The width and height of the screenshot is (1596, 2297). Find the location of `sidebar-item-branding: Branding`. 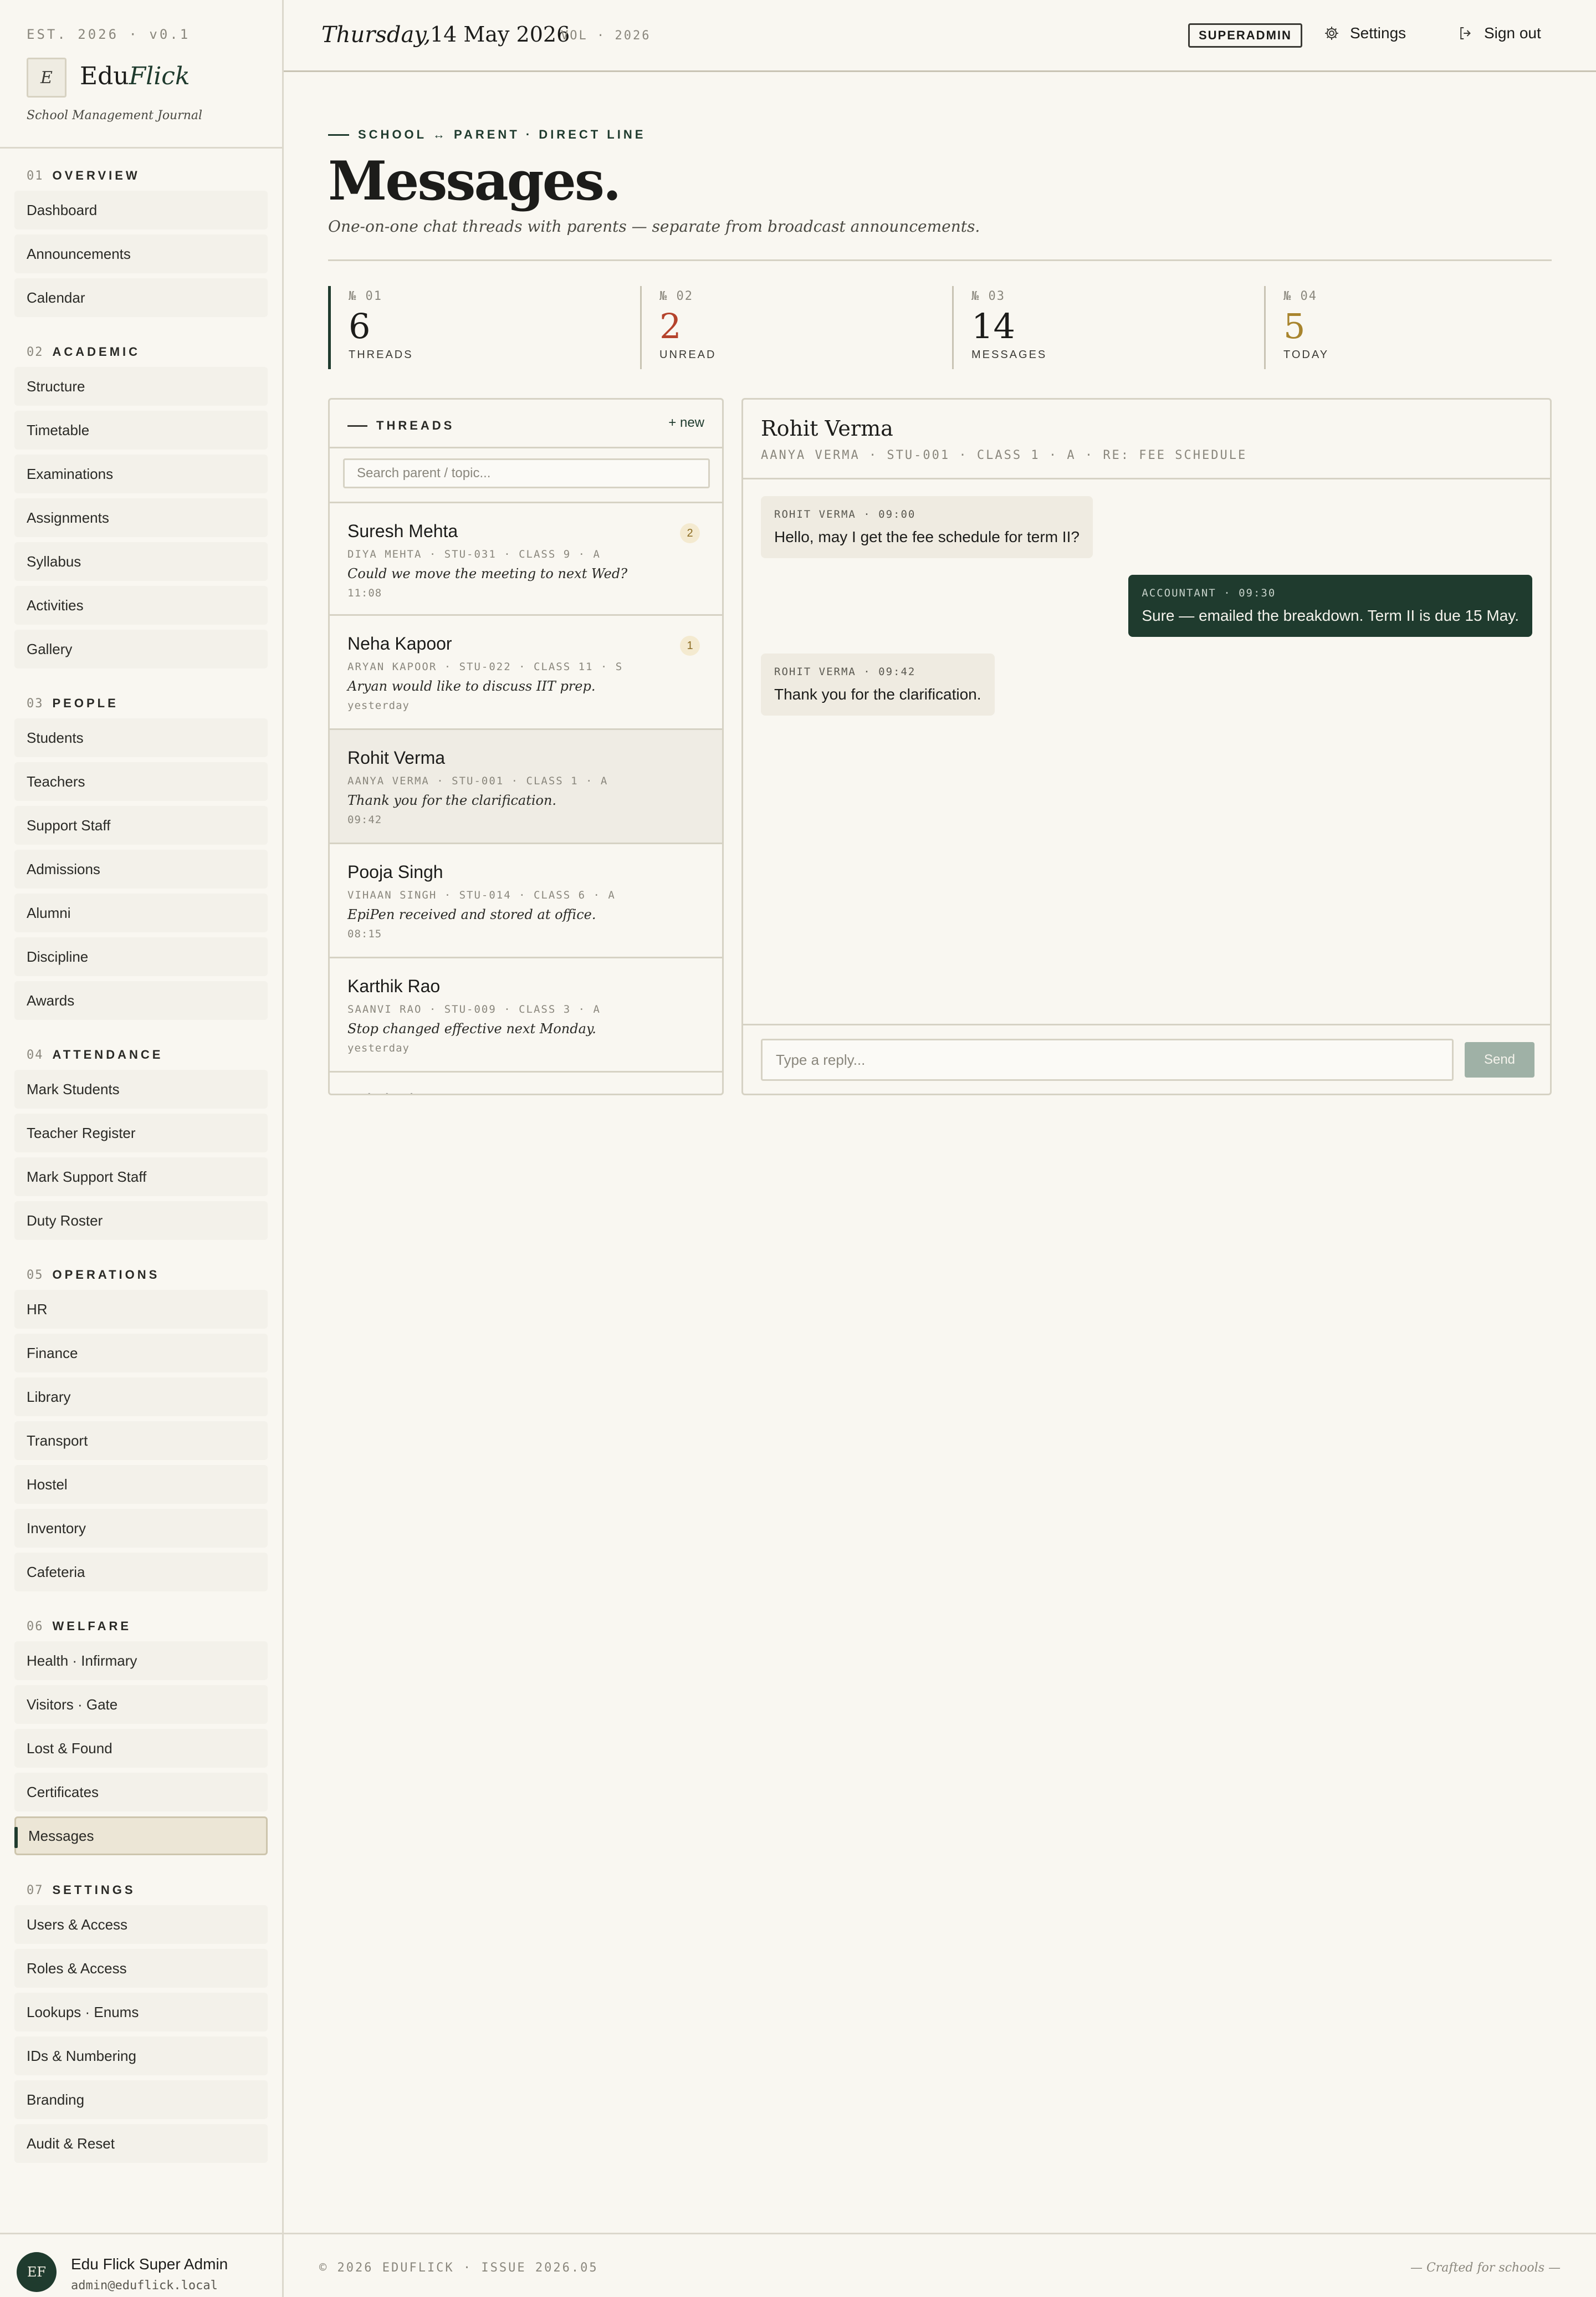

sidebar-item-branding: Branding is located at coordinates (141, 2100).